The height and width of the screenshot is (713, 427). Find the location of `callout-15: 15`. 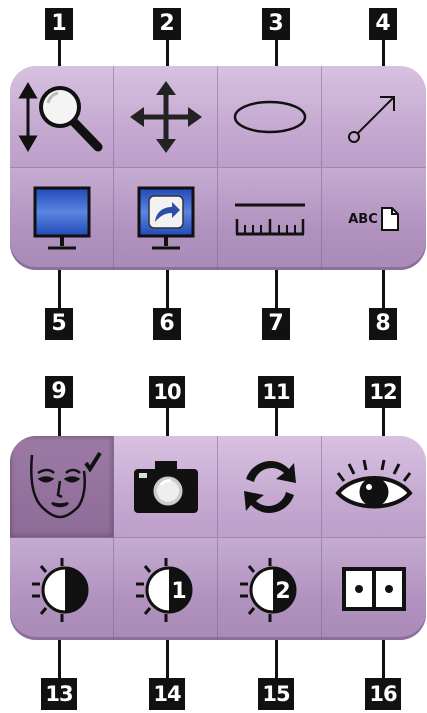

callout-15: 15 is located at coordinates (276, 694).